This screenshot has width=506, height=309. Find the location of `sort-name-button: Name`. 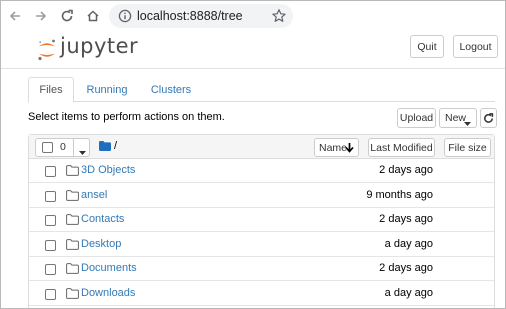

sort-name-button: Name is located at coordinates (336, 147).